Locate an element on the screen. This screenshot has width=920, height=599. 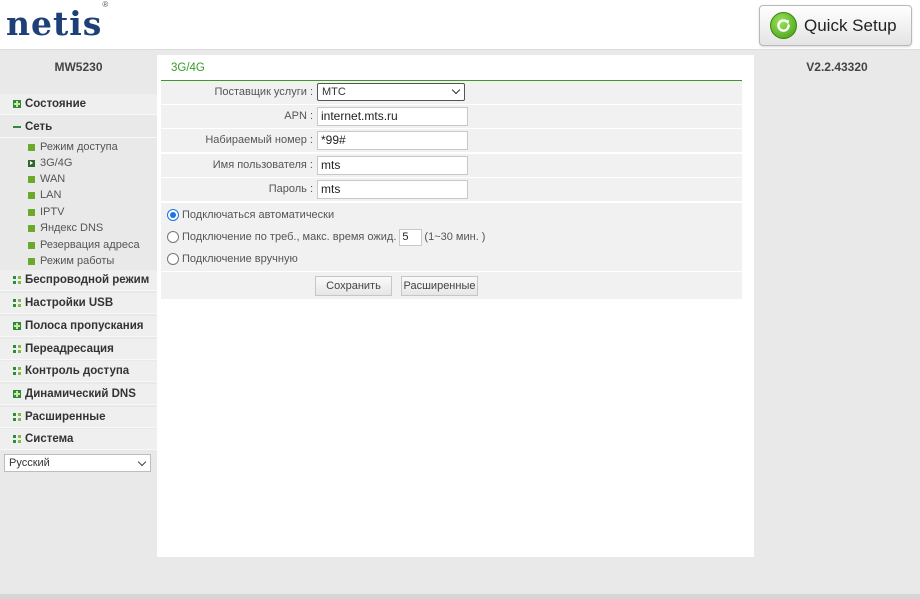
submenu-label: 3G/4G is located at coordinates (56, 163).